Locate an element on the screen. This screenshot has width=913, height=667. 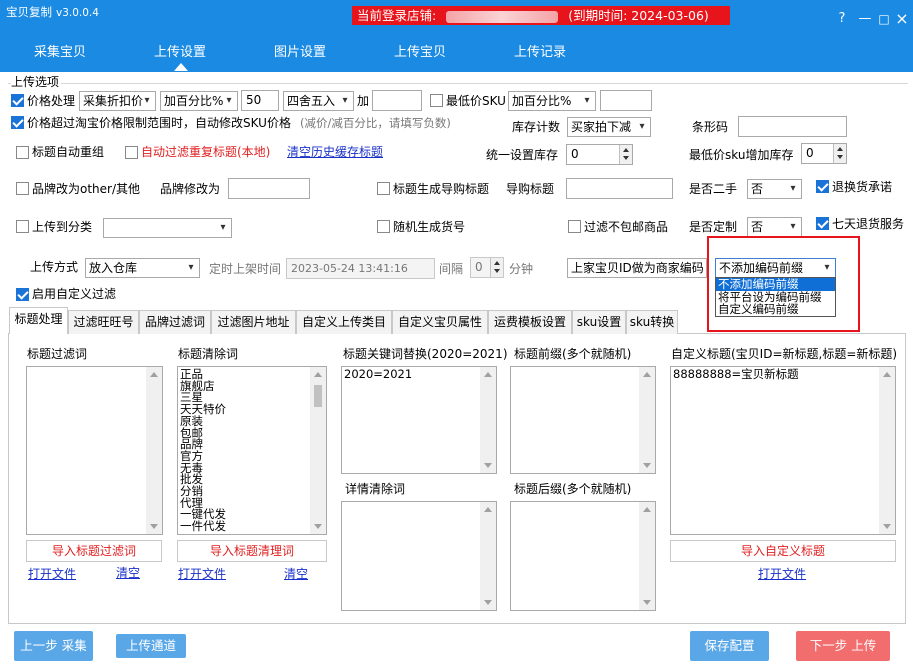
tab-image-settings: 图片设置 is located at coordinates (300, 50).